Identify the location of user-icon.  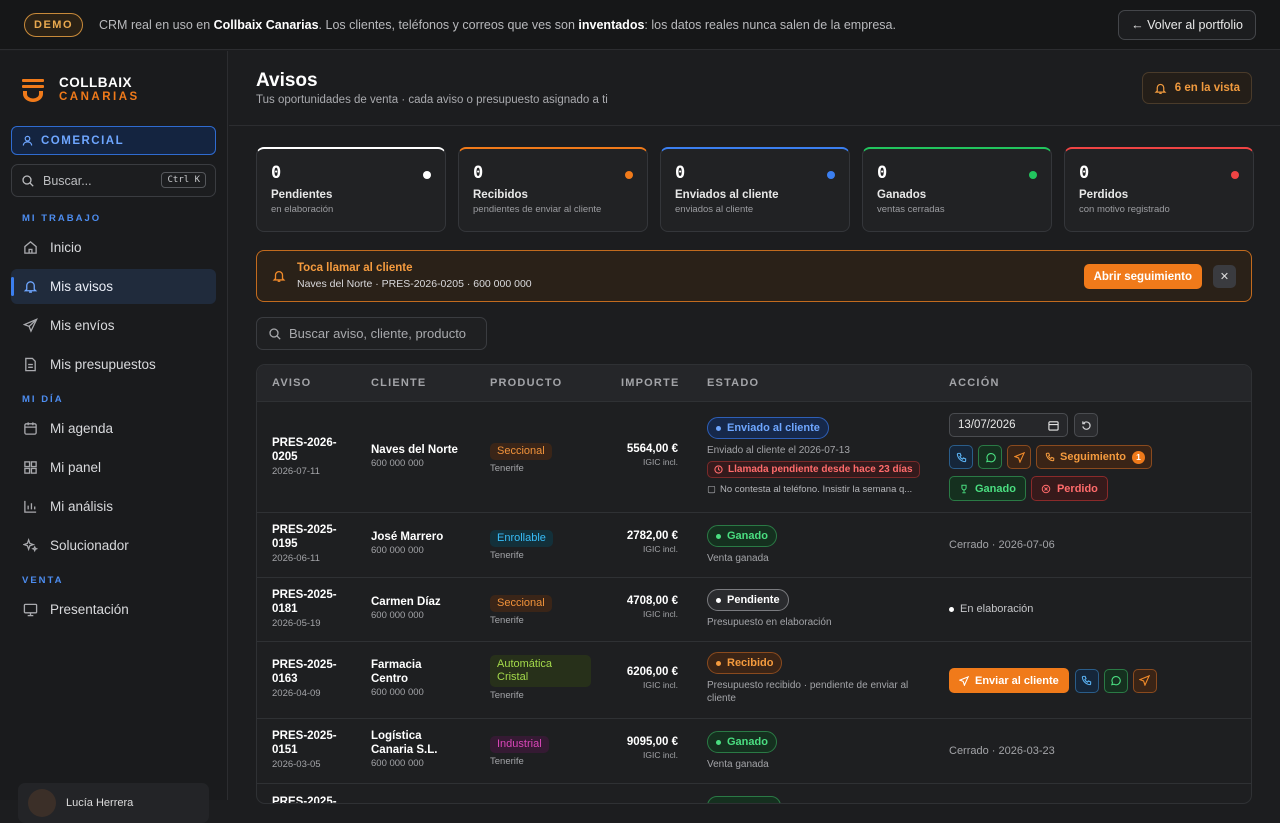
(27, 140).